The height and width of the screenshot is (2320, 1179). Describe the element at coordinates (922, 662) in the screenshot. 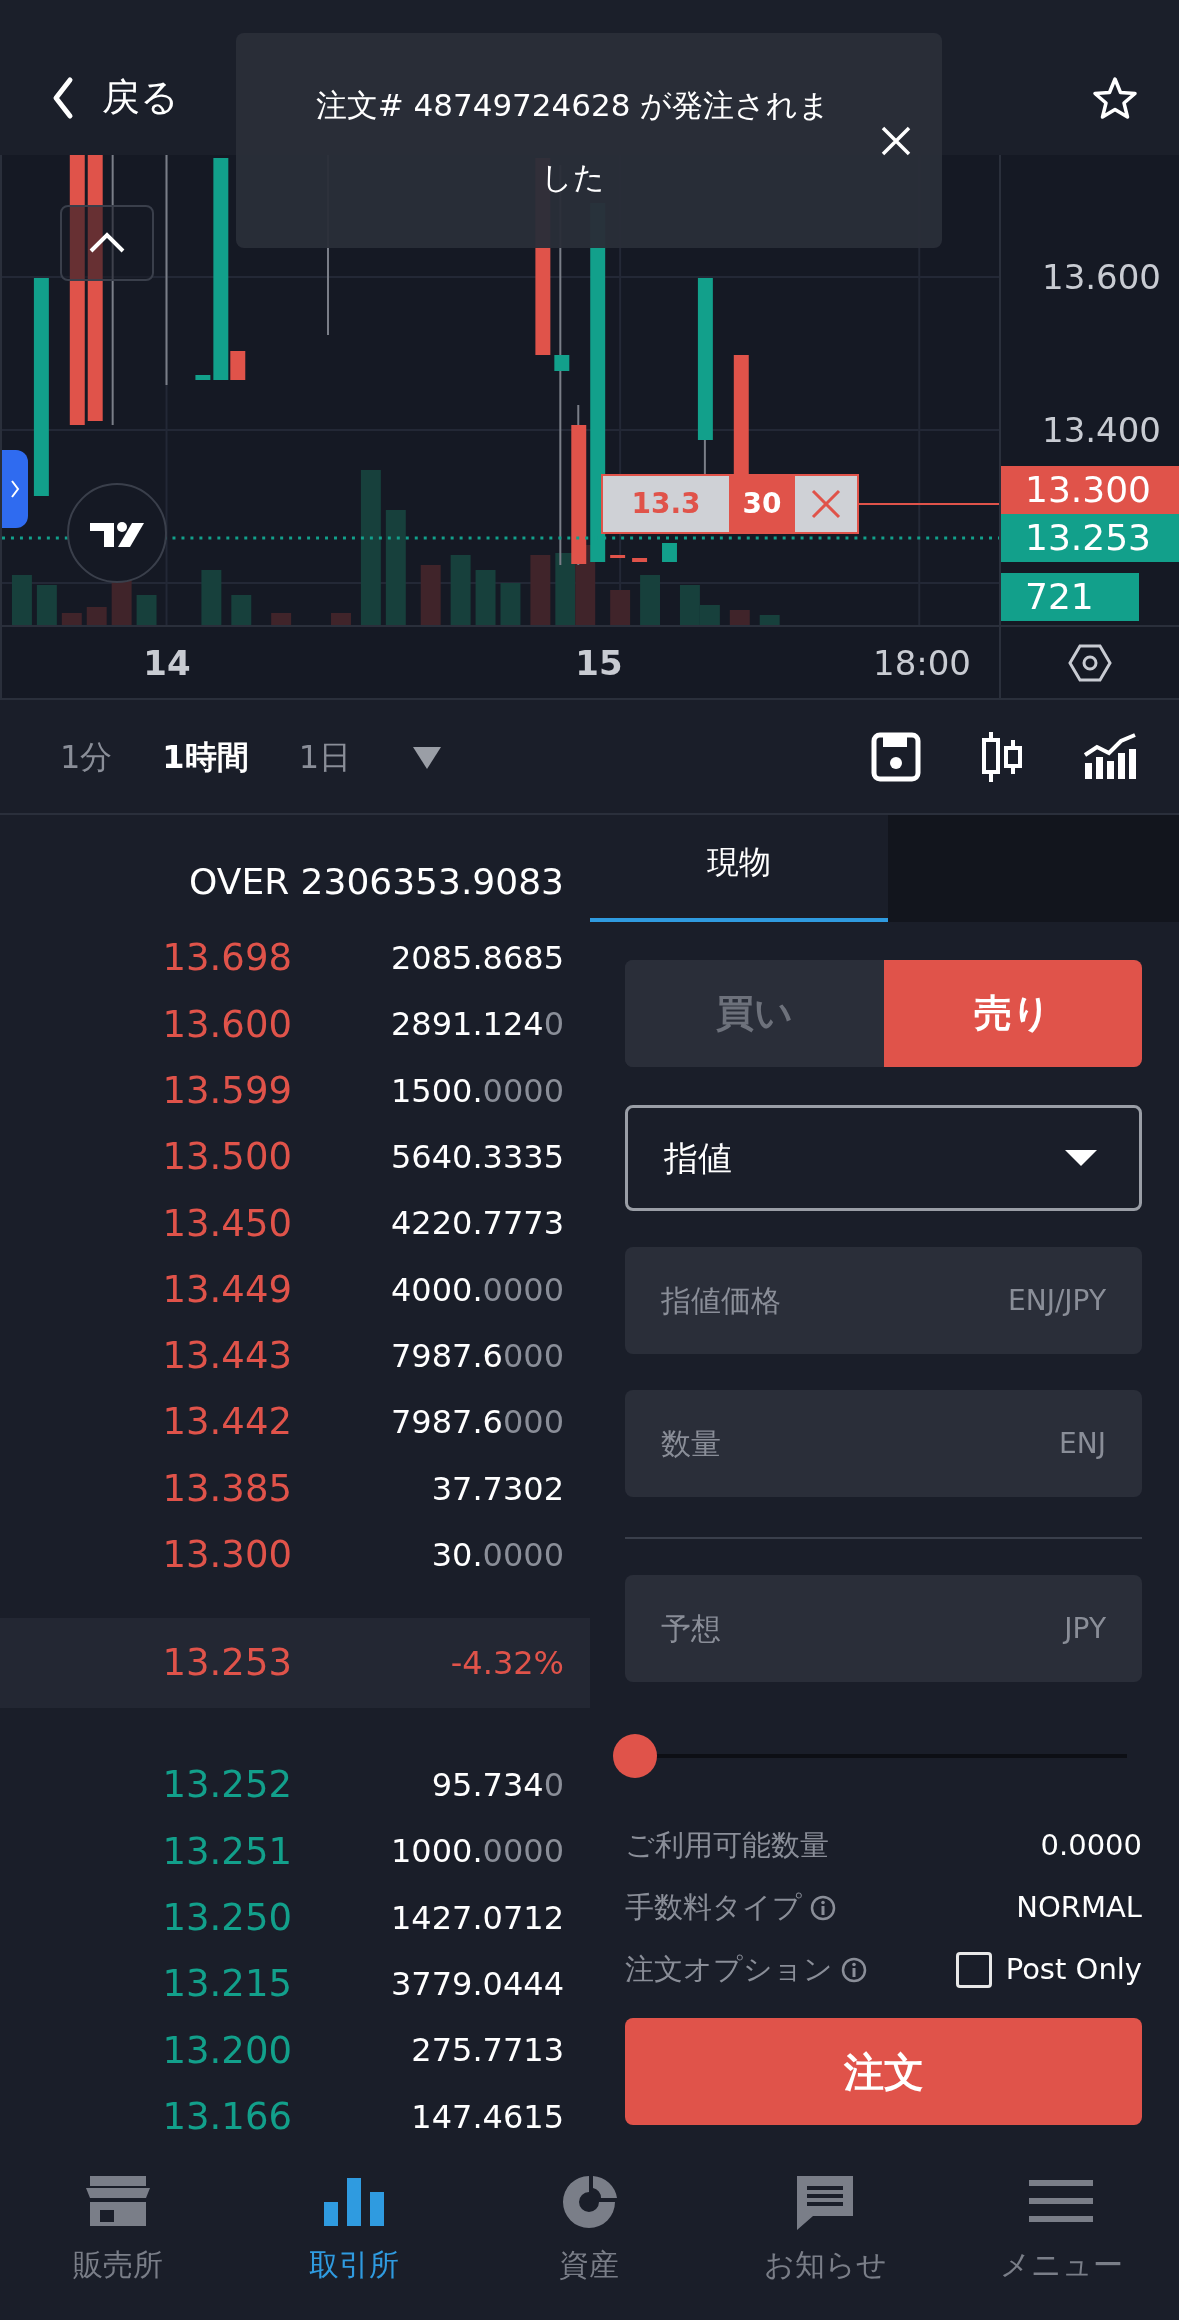

I see `time-label: 18:00` at that location.